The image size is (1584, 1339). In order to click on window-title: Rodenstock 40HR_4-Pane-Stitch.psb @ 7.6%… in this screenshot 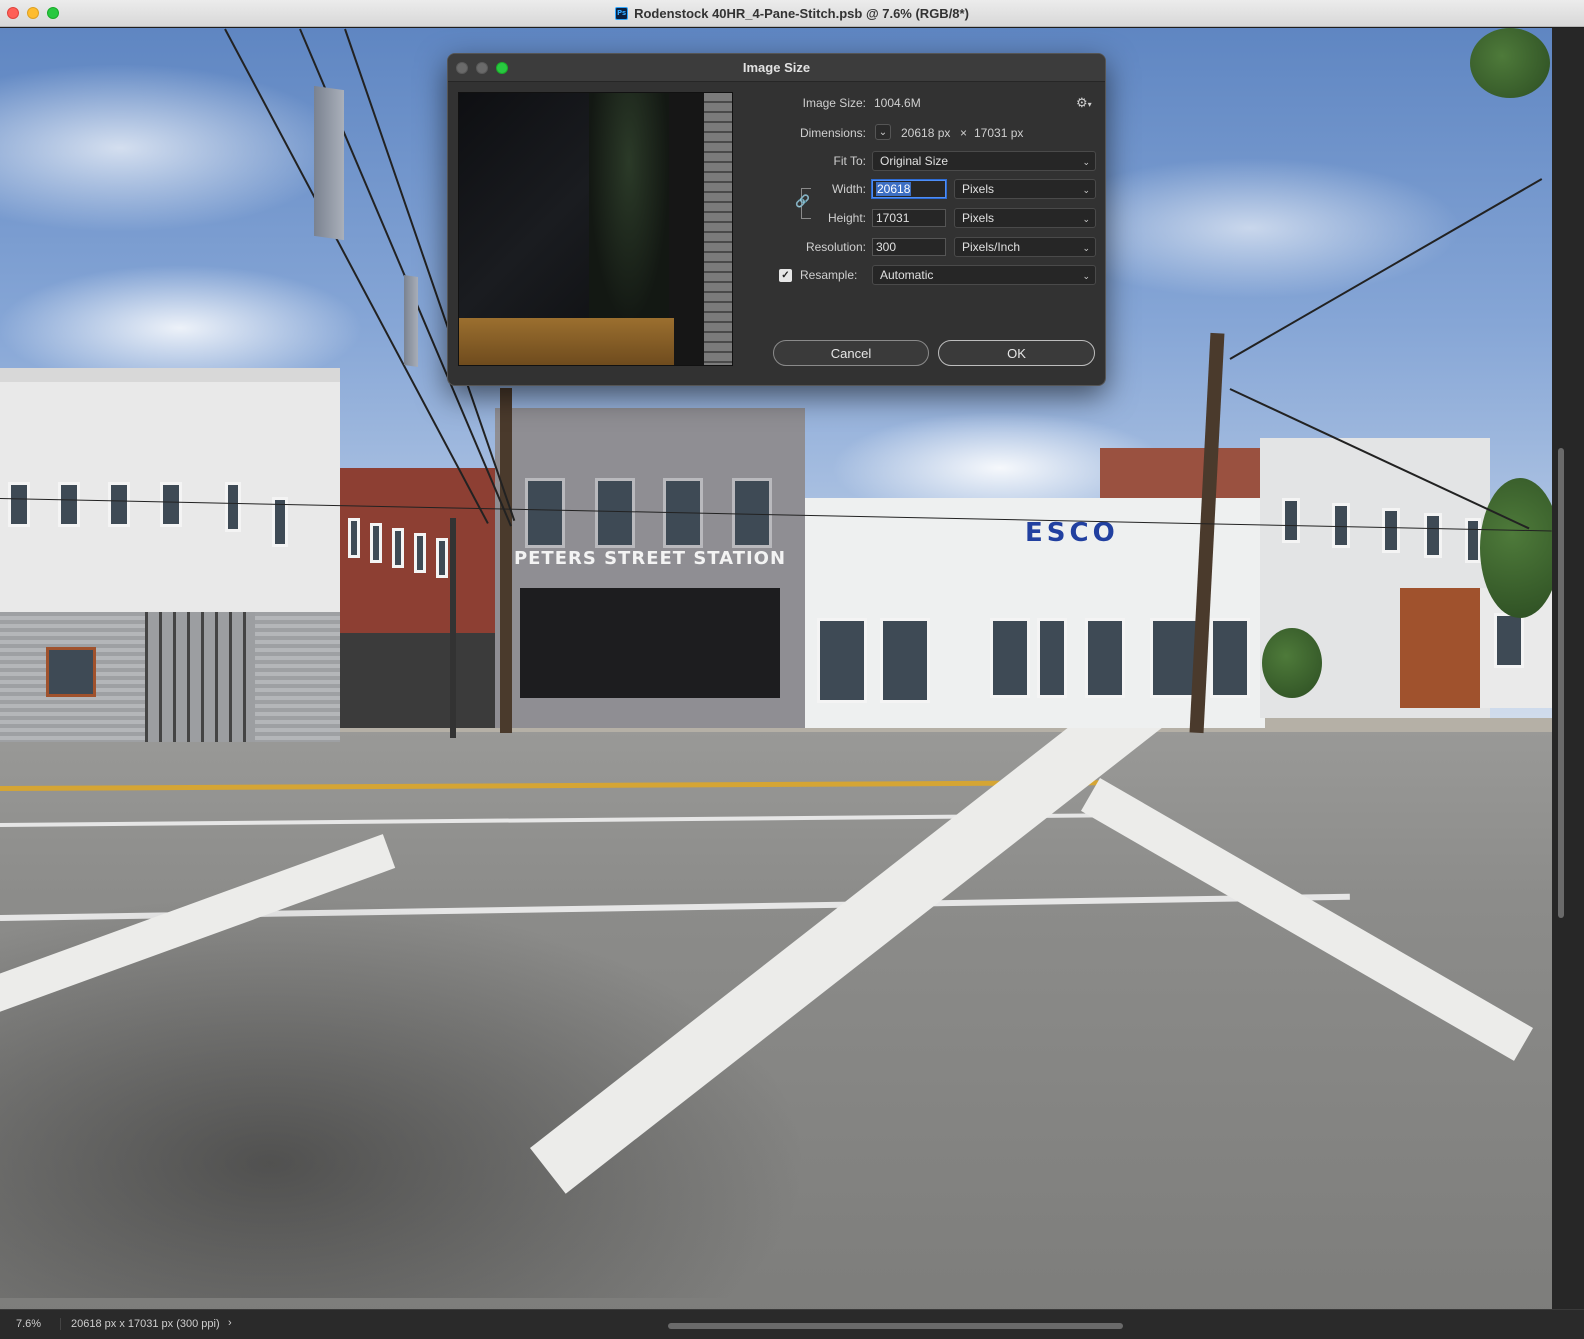, I will do `click(801, 13)`.